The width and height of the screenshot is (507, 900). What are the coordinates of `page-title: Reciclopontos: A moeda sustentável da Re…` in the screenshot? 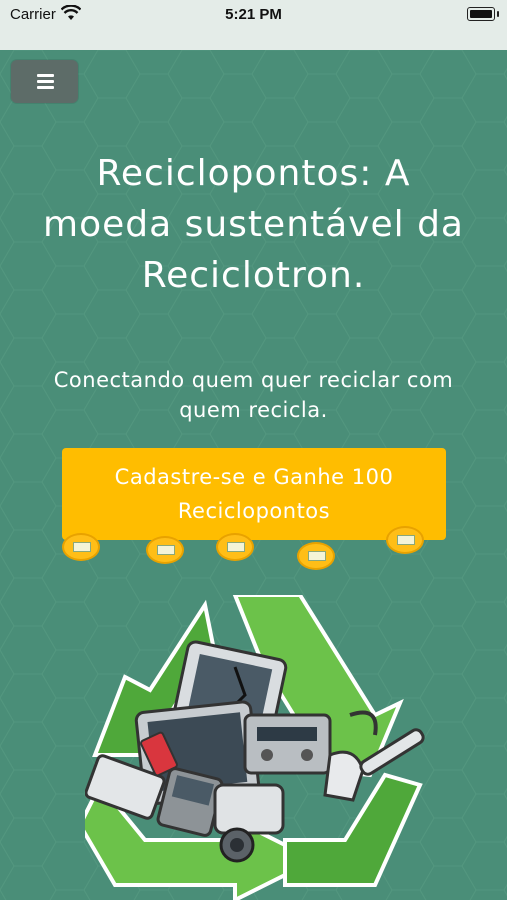 It's located at (253, 224).